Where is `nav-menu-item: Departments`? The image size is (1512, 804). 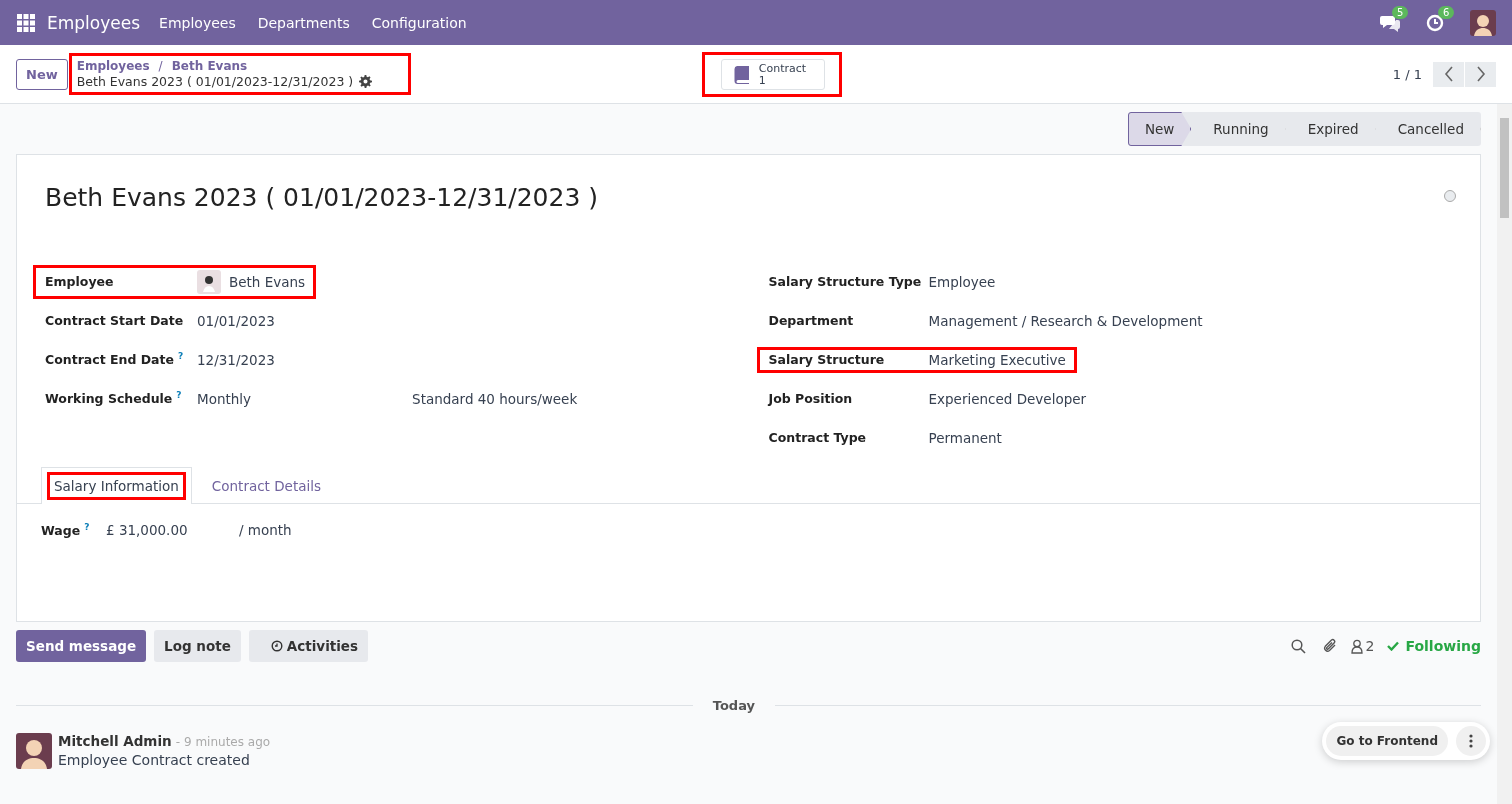 nav-menu-item: Departments is located at coordinates (303, 22).